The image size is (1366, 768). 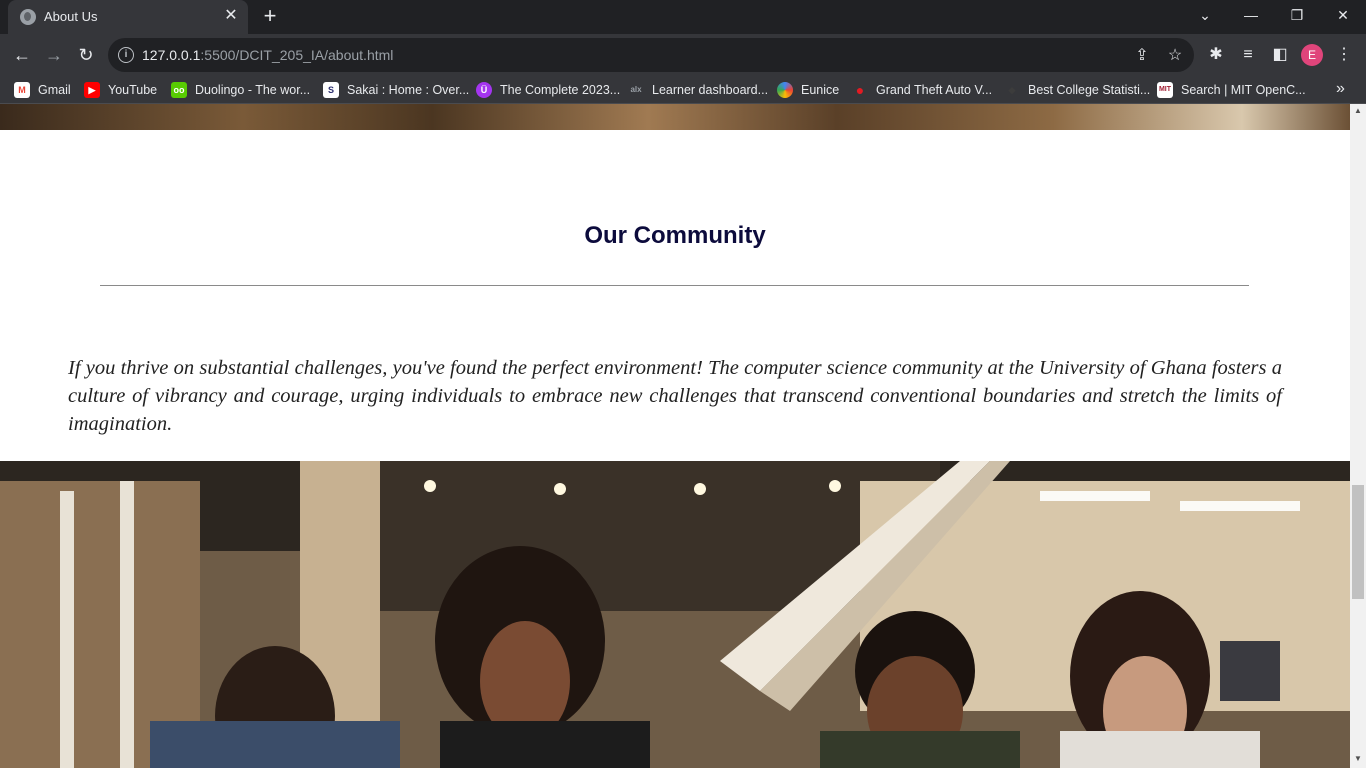 I want to click on forward-button: →, so click(x=54, y=55).